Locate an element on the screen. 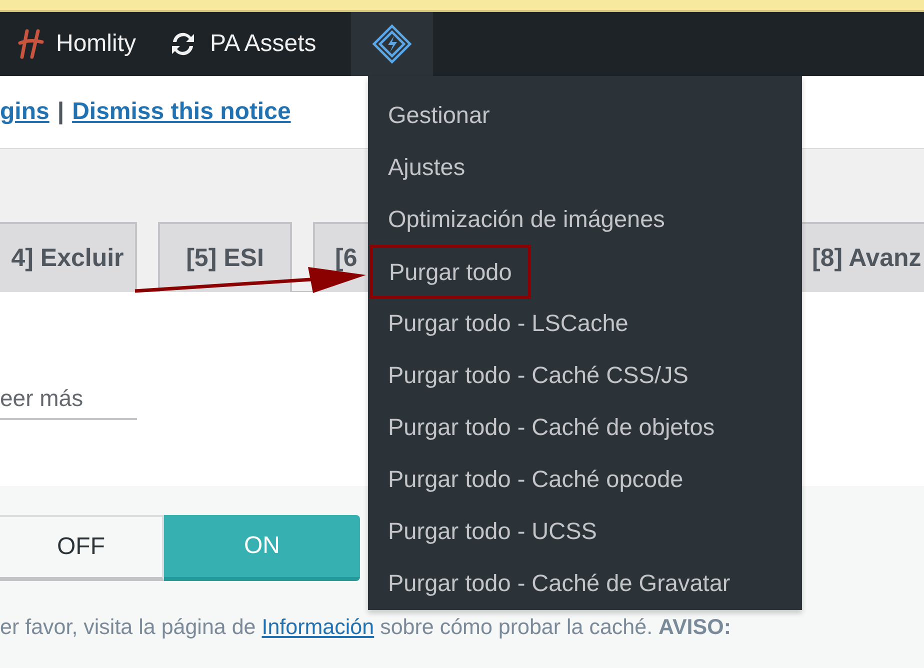 Image resolution: width=924 pixels, height=668 pixels. toolbar-item: Homlity is located at coordinates (86, 44).